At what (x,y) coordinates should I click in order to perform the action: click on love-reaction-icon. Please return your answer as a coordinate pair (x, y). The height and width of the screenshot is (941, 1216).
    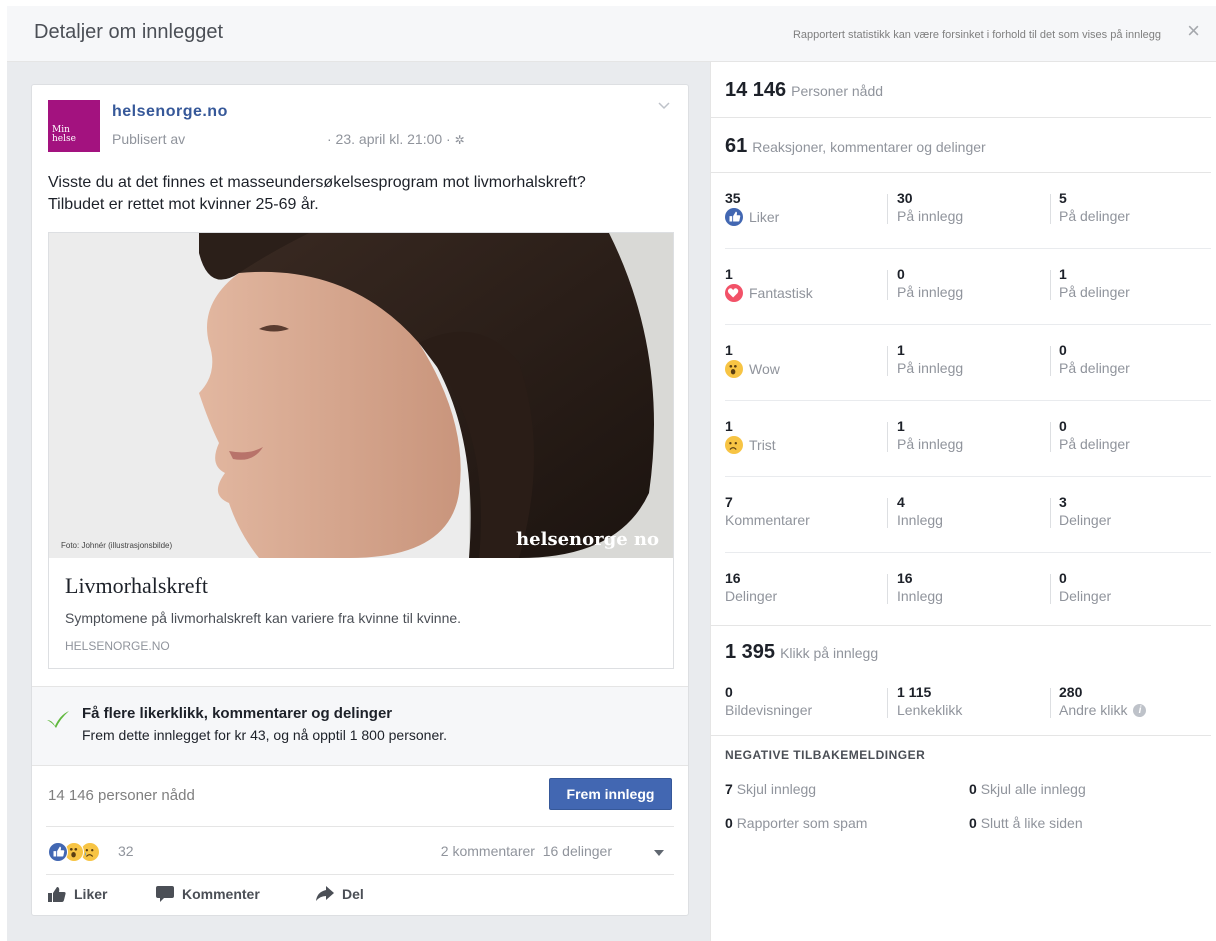
    Looking at the image, I should click on (734, 293).